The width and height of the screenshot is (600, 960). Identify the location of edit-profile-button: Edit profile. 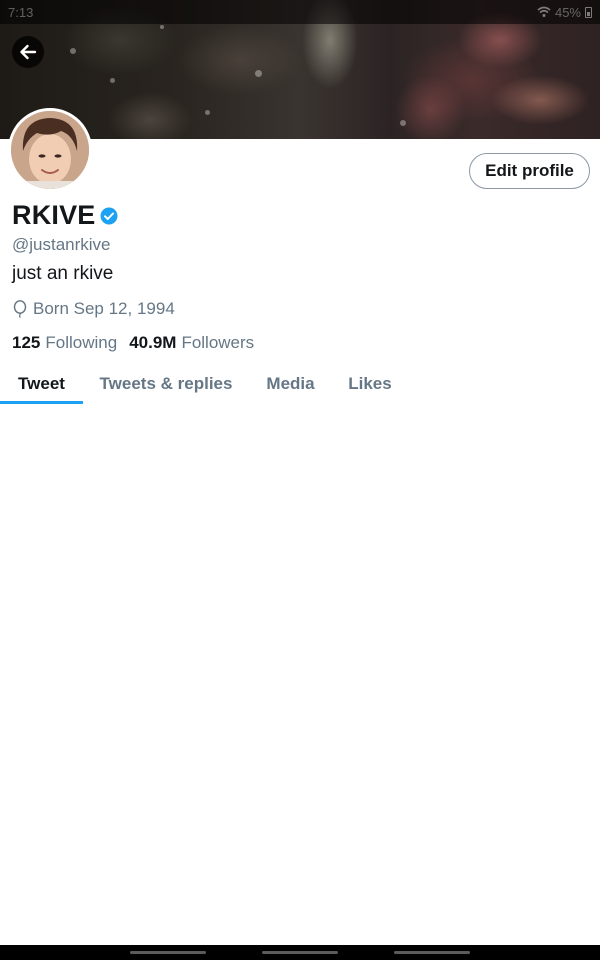
(529, 171).